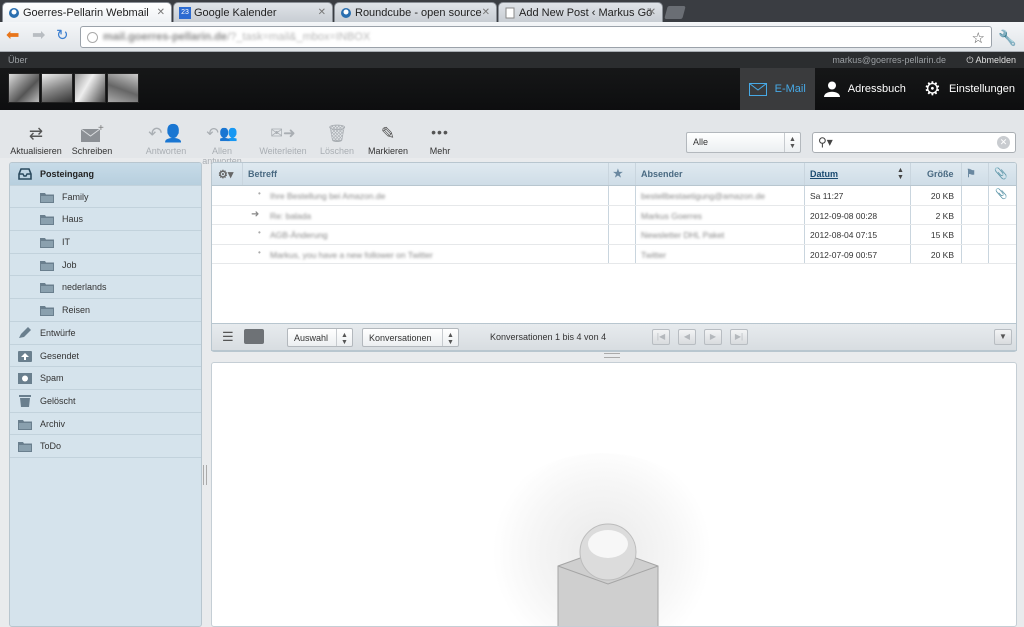 Image resolution: width=1024 pixels, height=627 pixels. I want to click on selection-value: Auswahl, so click(311, 338).